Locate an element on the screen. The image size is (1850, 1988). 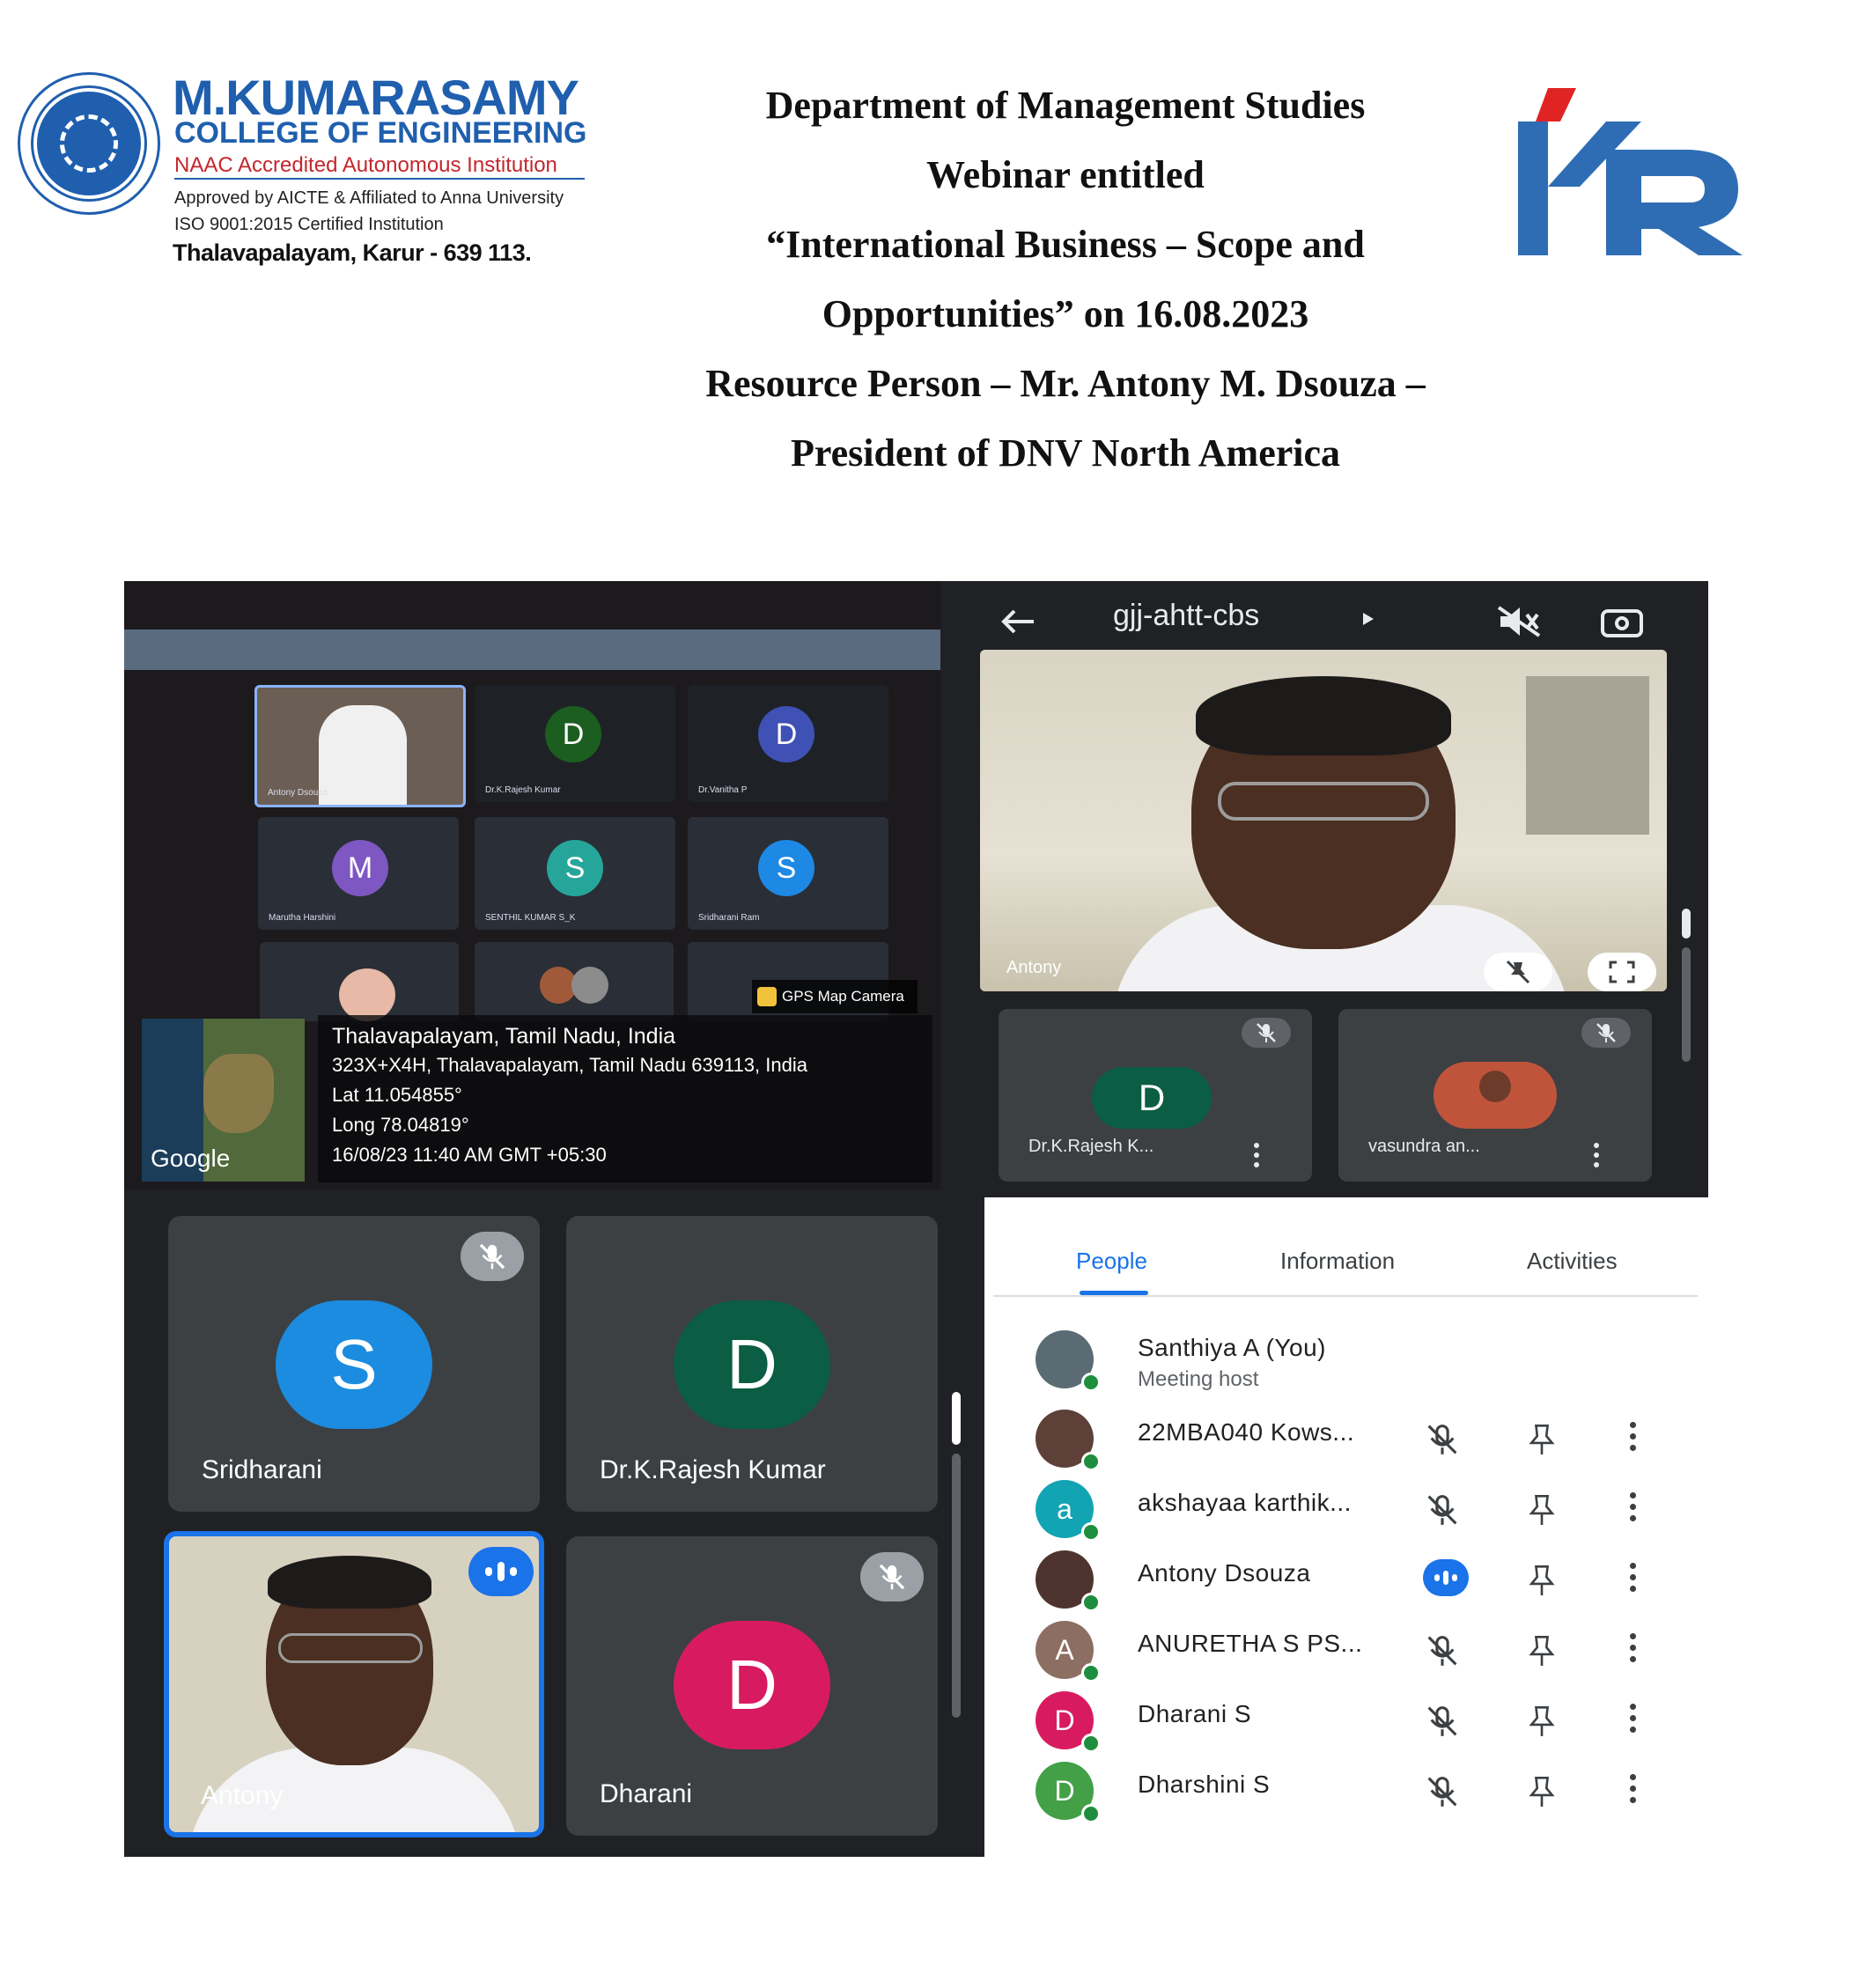
participant-name: Dharshini S is located at coordinates (1204, 1784).